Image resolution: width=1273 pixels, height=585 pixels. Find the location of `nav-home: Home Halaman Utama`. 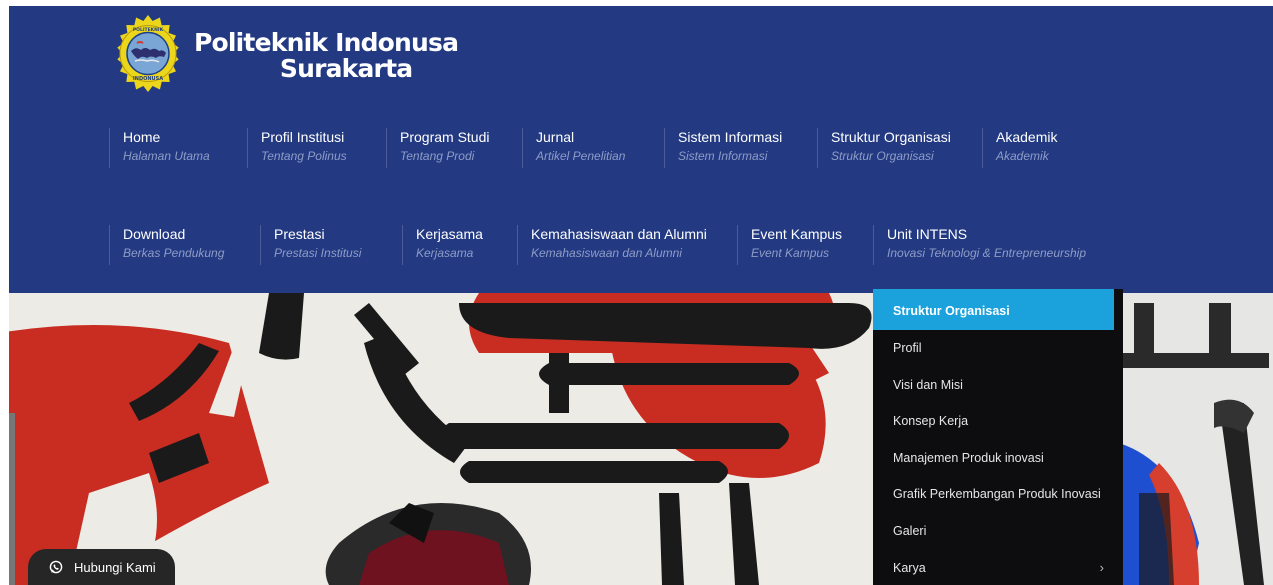

nav-home: Home Halaman Utama is located at coordinates (159, 148).